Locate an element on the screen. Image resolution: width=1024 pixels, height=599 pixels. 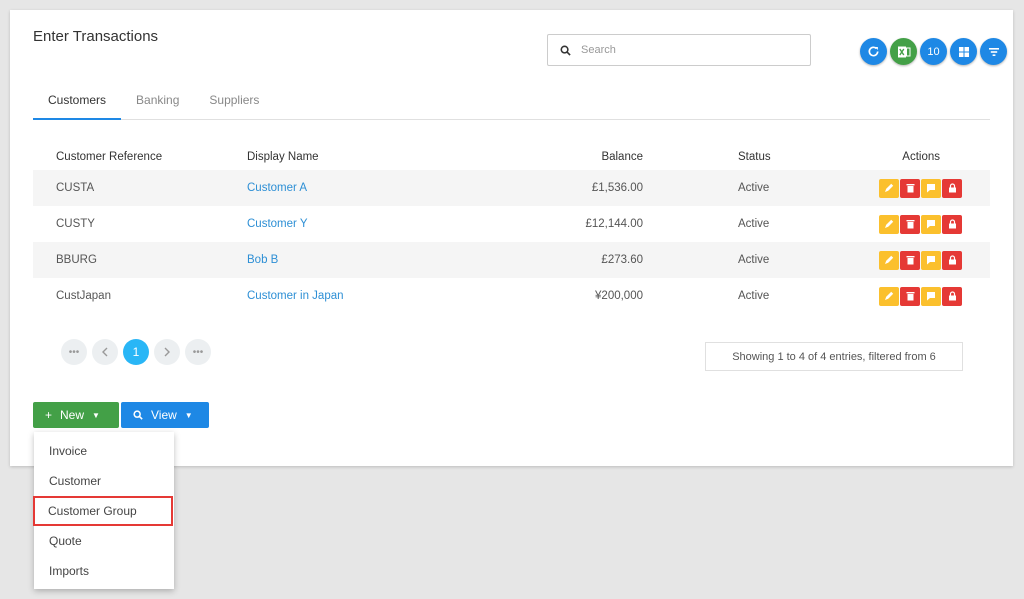
grid-icon is located at coordinates (963, 51).